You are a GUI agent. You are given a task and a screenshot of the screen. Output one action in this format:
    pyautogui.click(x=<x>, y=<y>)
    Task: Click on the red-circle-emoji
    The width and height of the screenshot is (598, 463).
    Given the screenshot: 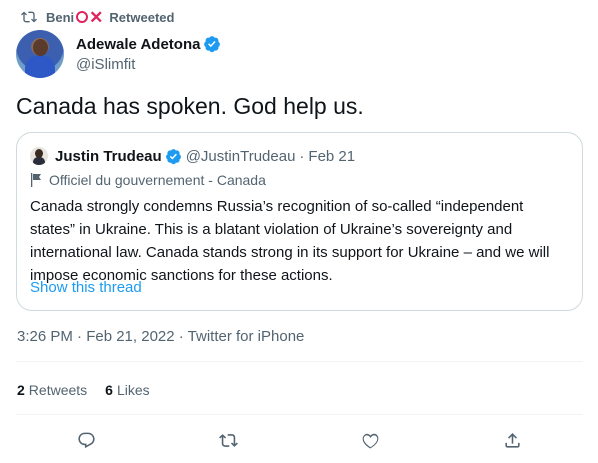 What is the action you would take?
    pyautogui.click(x=82, y=17)
    